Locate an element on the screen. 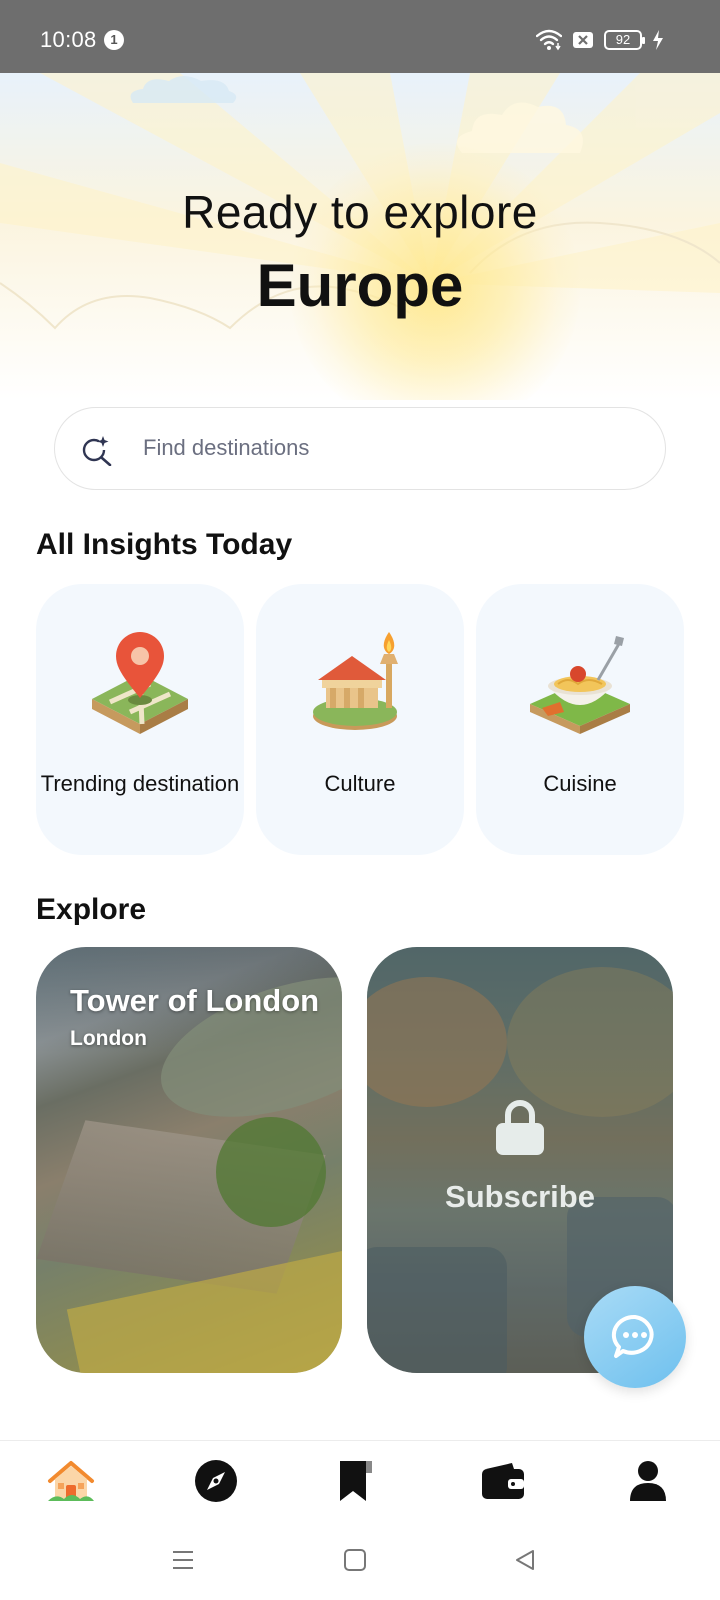 The width and height of the screenshot is (720, 1600). bottom-nav is located at coordinates (360, 1480).